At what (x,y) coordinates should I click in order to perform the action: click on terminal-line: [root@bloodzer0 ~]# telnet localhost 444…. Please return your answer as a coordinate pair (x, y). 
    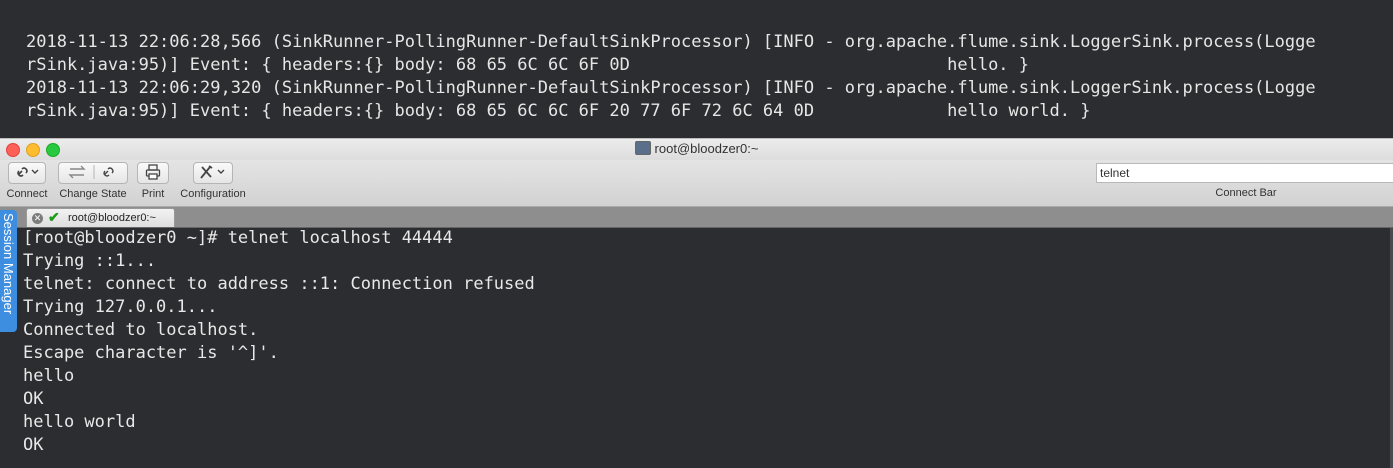
    Looking at the image, I should click on (238, 238).